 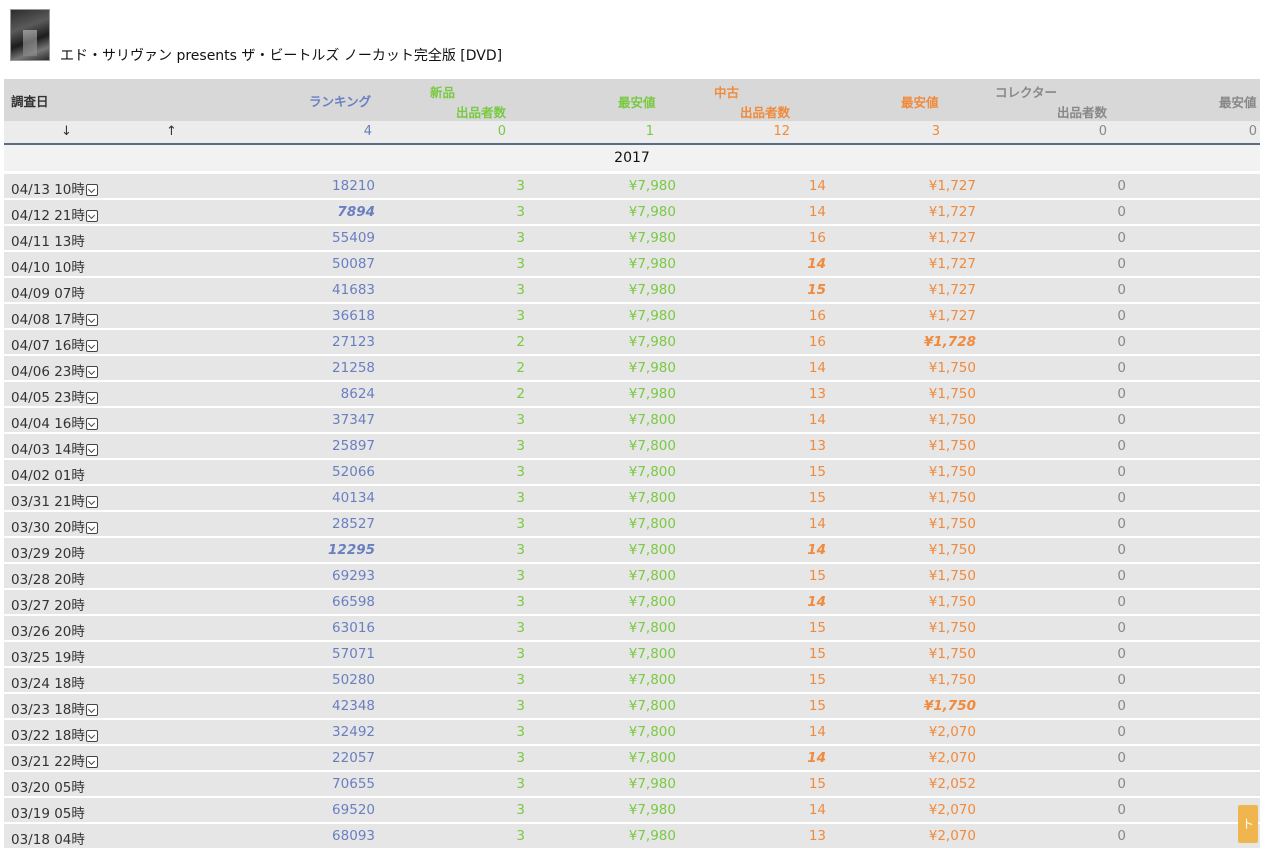 I want to click on scroll-top-button: ト, so click(x=1248, y=824).